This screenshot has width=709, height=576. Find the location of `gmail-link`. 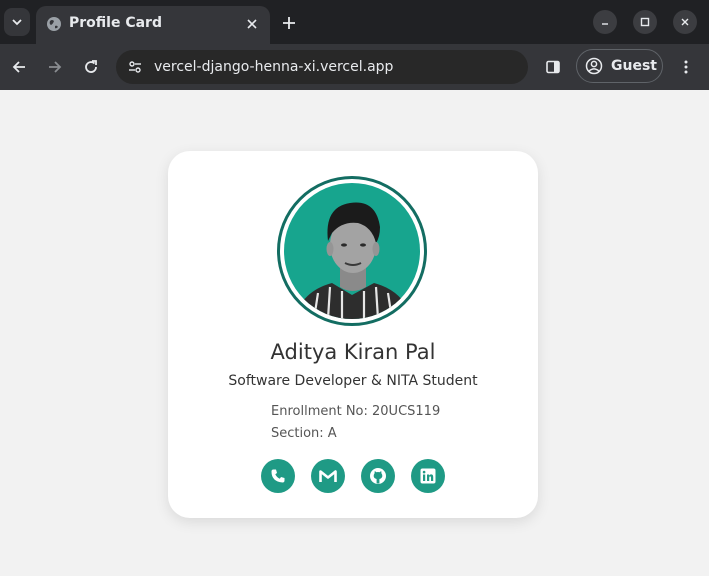

gmail-link is located at coordinates (328, 476).